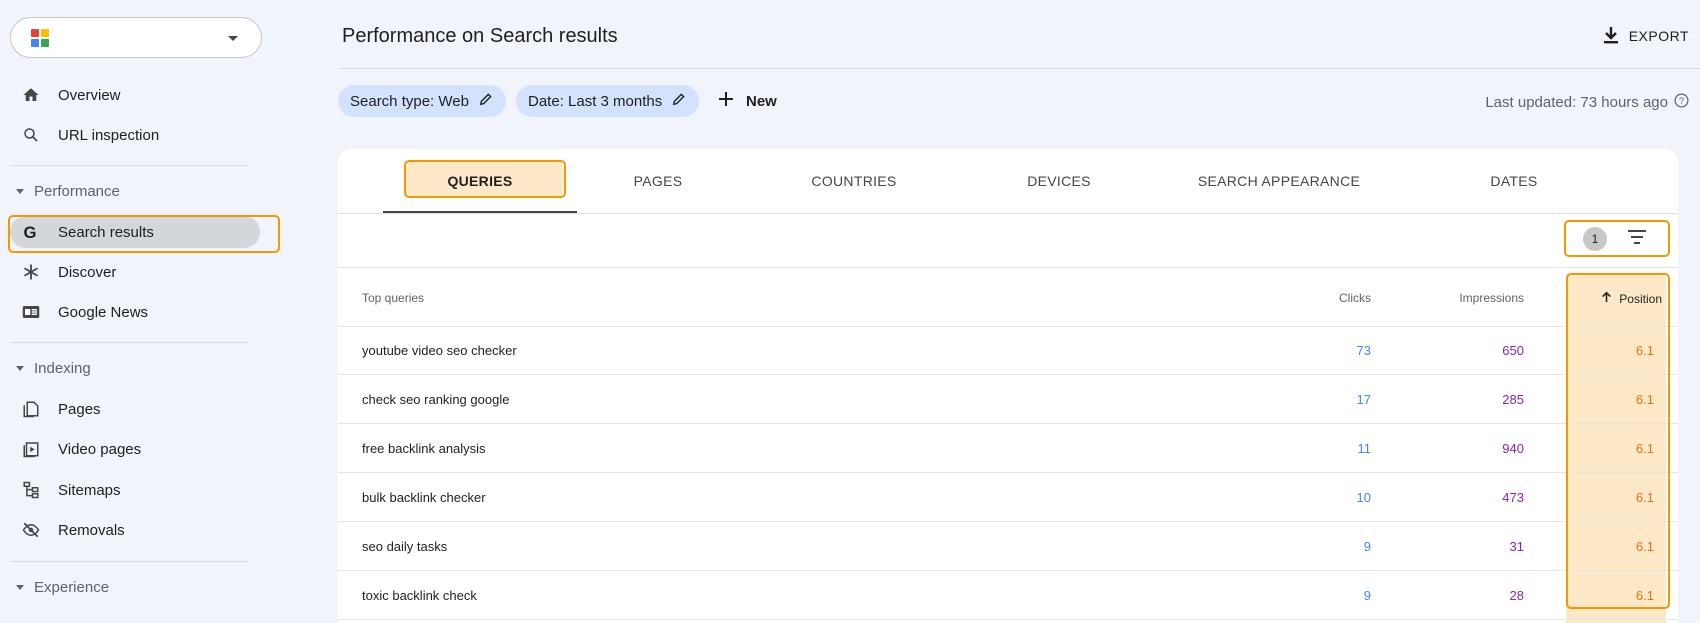 The width and height of the screenshot is (1700, 623). Describe the element at coordinates (136, 37) in the screenshot. I see `property-selector` at that location.